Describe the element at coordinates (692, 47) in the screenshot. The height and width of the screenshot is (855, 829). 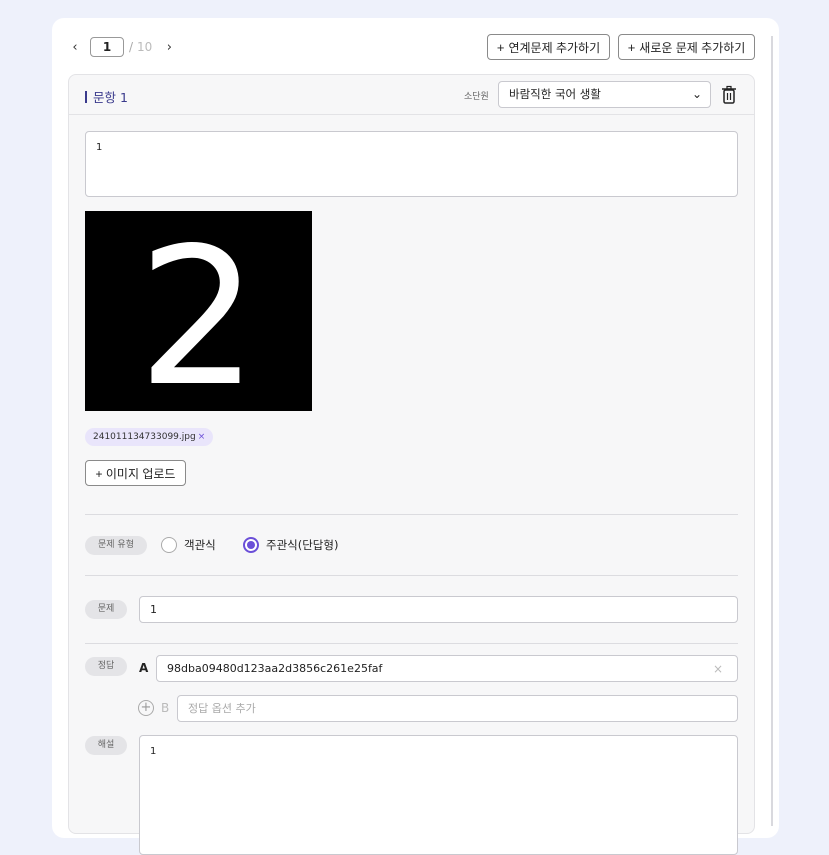
I see `add-new-question-label: 새로운 문제 추가하기` at that location.